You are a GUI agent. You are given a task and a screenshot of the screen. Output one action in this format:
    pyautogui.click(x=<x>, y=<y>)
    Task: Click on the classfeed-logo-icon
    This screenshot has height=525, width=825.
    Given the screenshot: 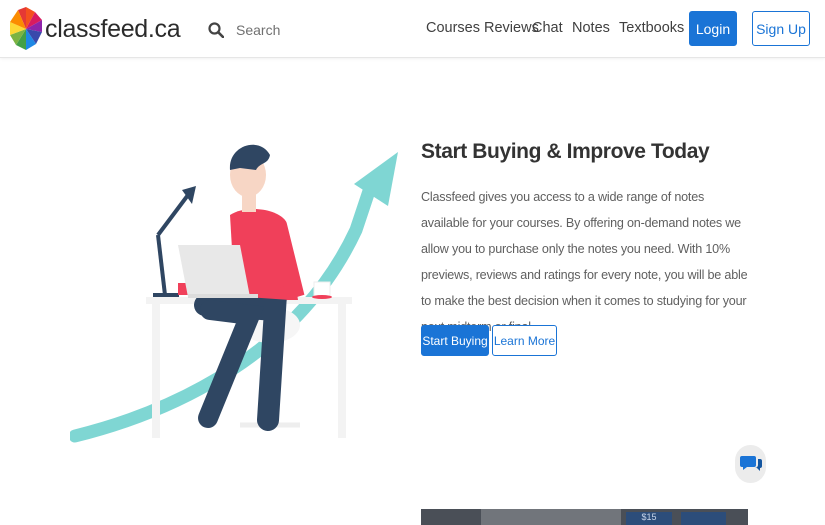 What is the action you would take?
    pyautogui.click(x=26, y=28)
    